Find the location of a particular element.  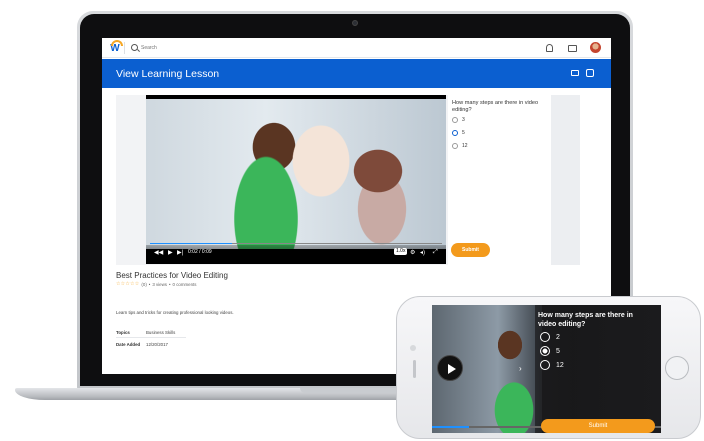

phone-quiz-option-label: 2 is located at coordinates (558, 337).